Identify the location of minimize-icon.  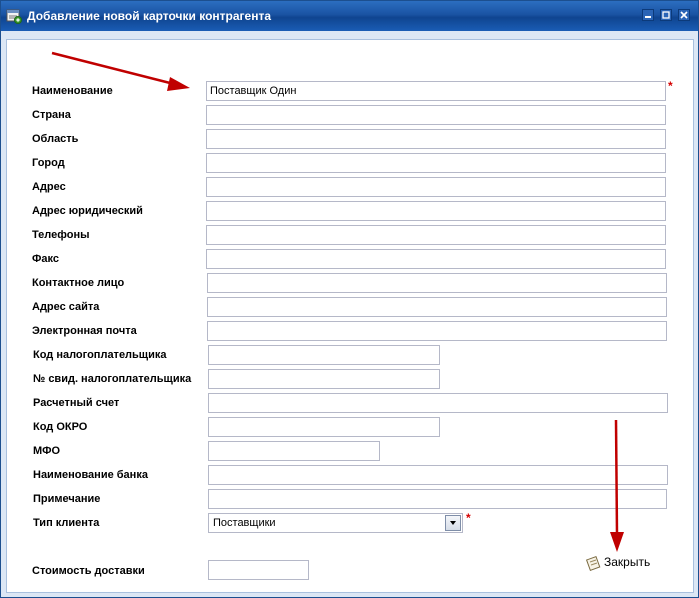
(648, 15).